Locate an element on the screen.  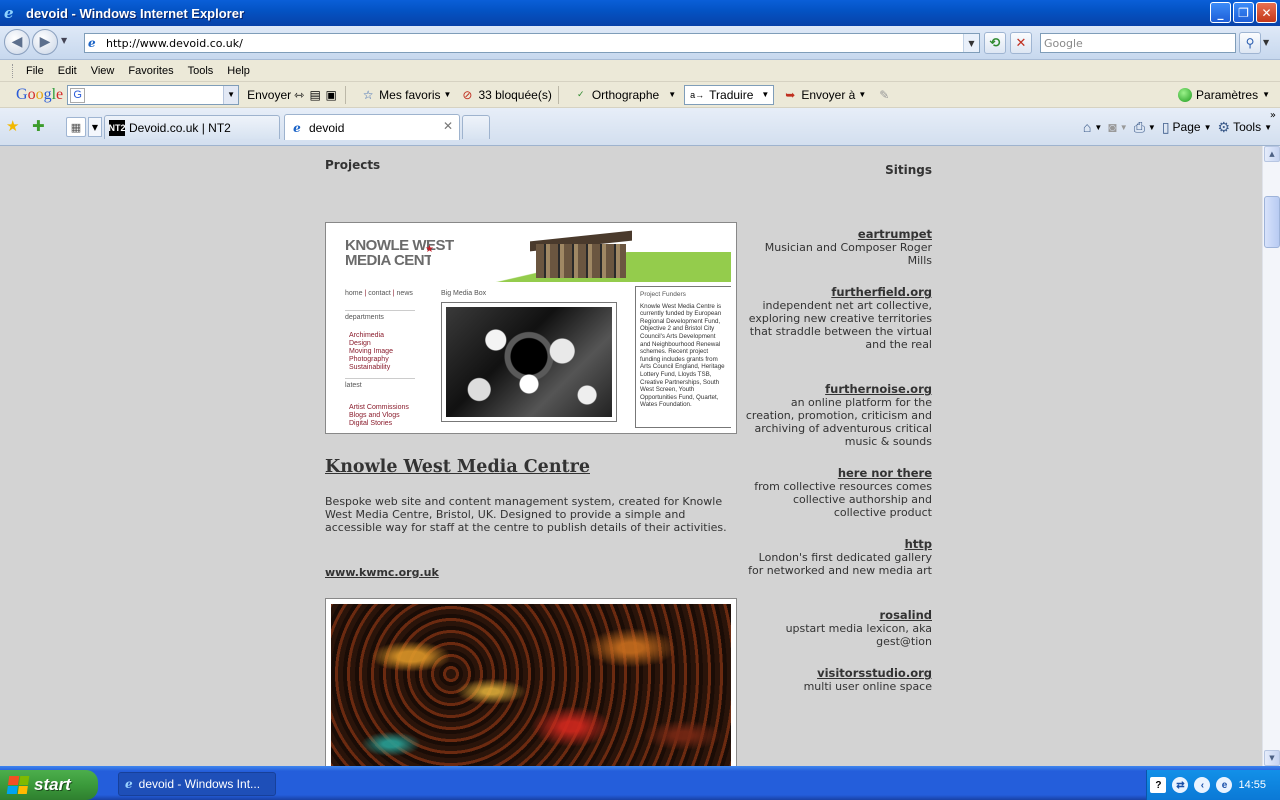
tab-devoid-nt2: NT2 Devoid.co.uk | NT2 is located at coordinates (192, 127).